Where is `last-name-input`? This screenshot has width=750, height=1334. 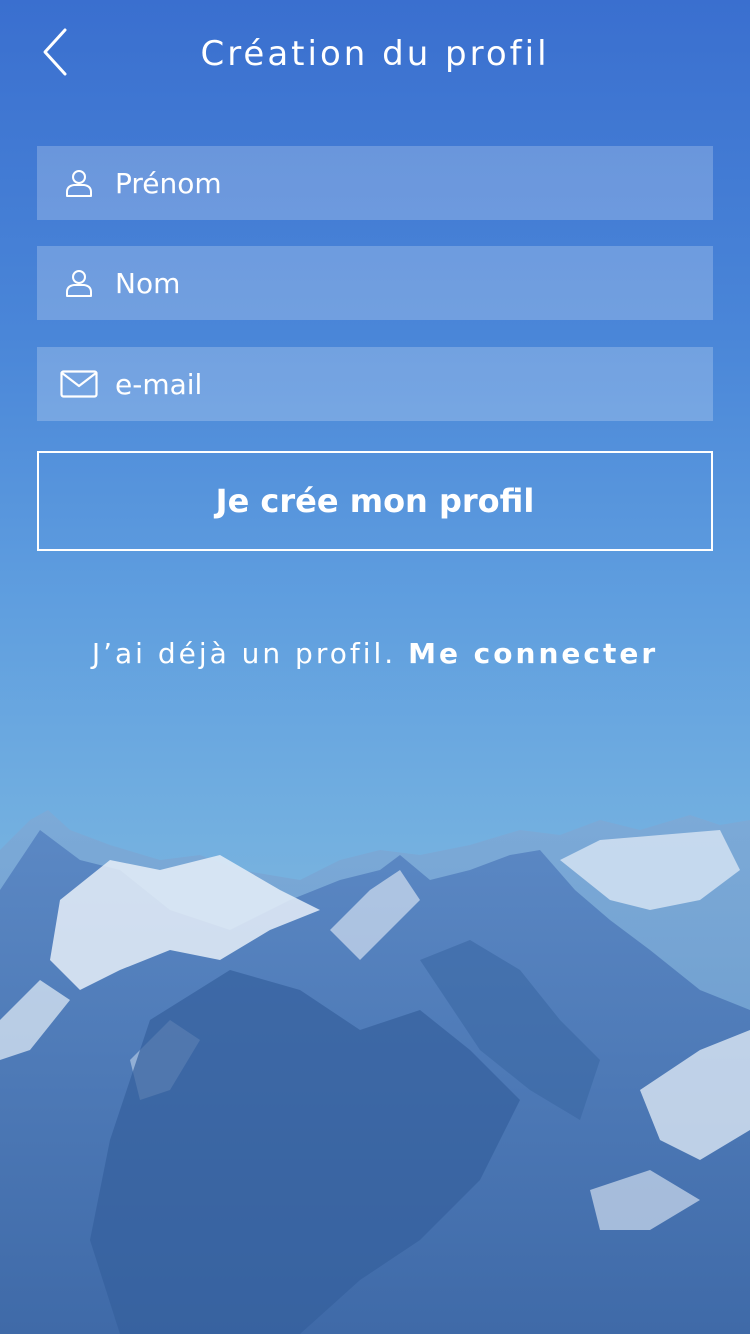 last-name-input is located at coordinates (414, 283).